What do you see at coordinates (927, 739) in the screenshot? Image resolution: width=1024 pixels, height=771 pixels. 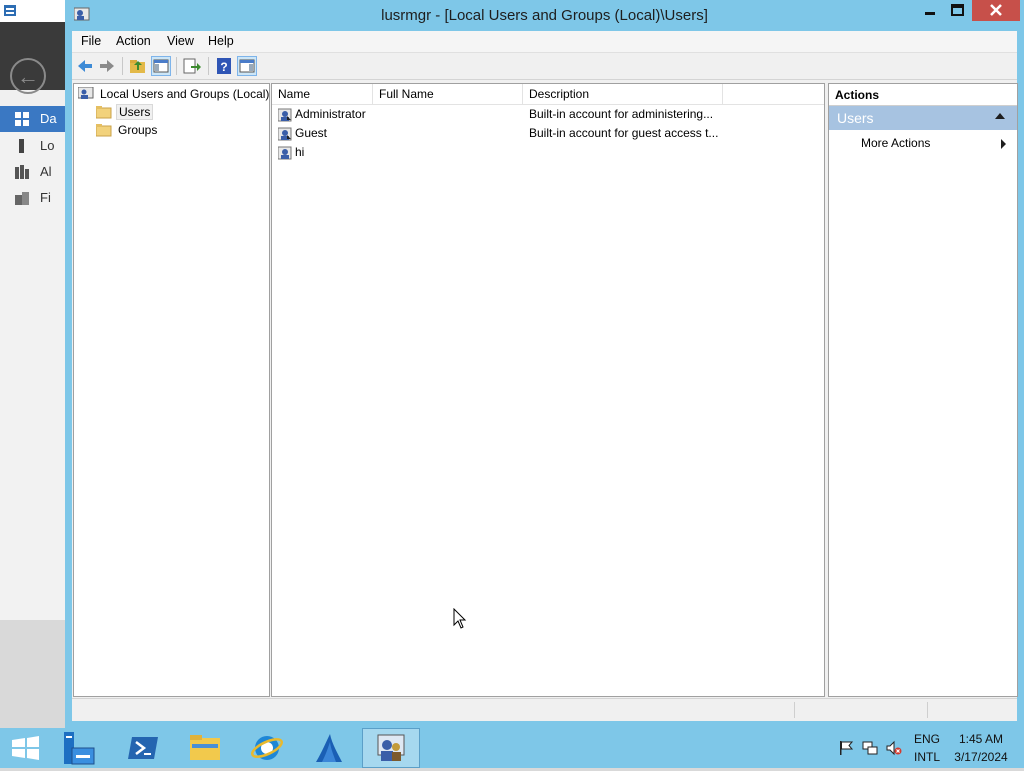 I see `input-language: ENG` at bounding box center [927, 739].